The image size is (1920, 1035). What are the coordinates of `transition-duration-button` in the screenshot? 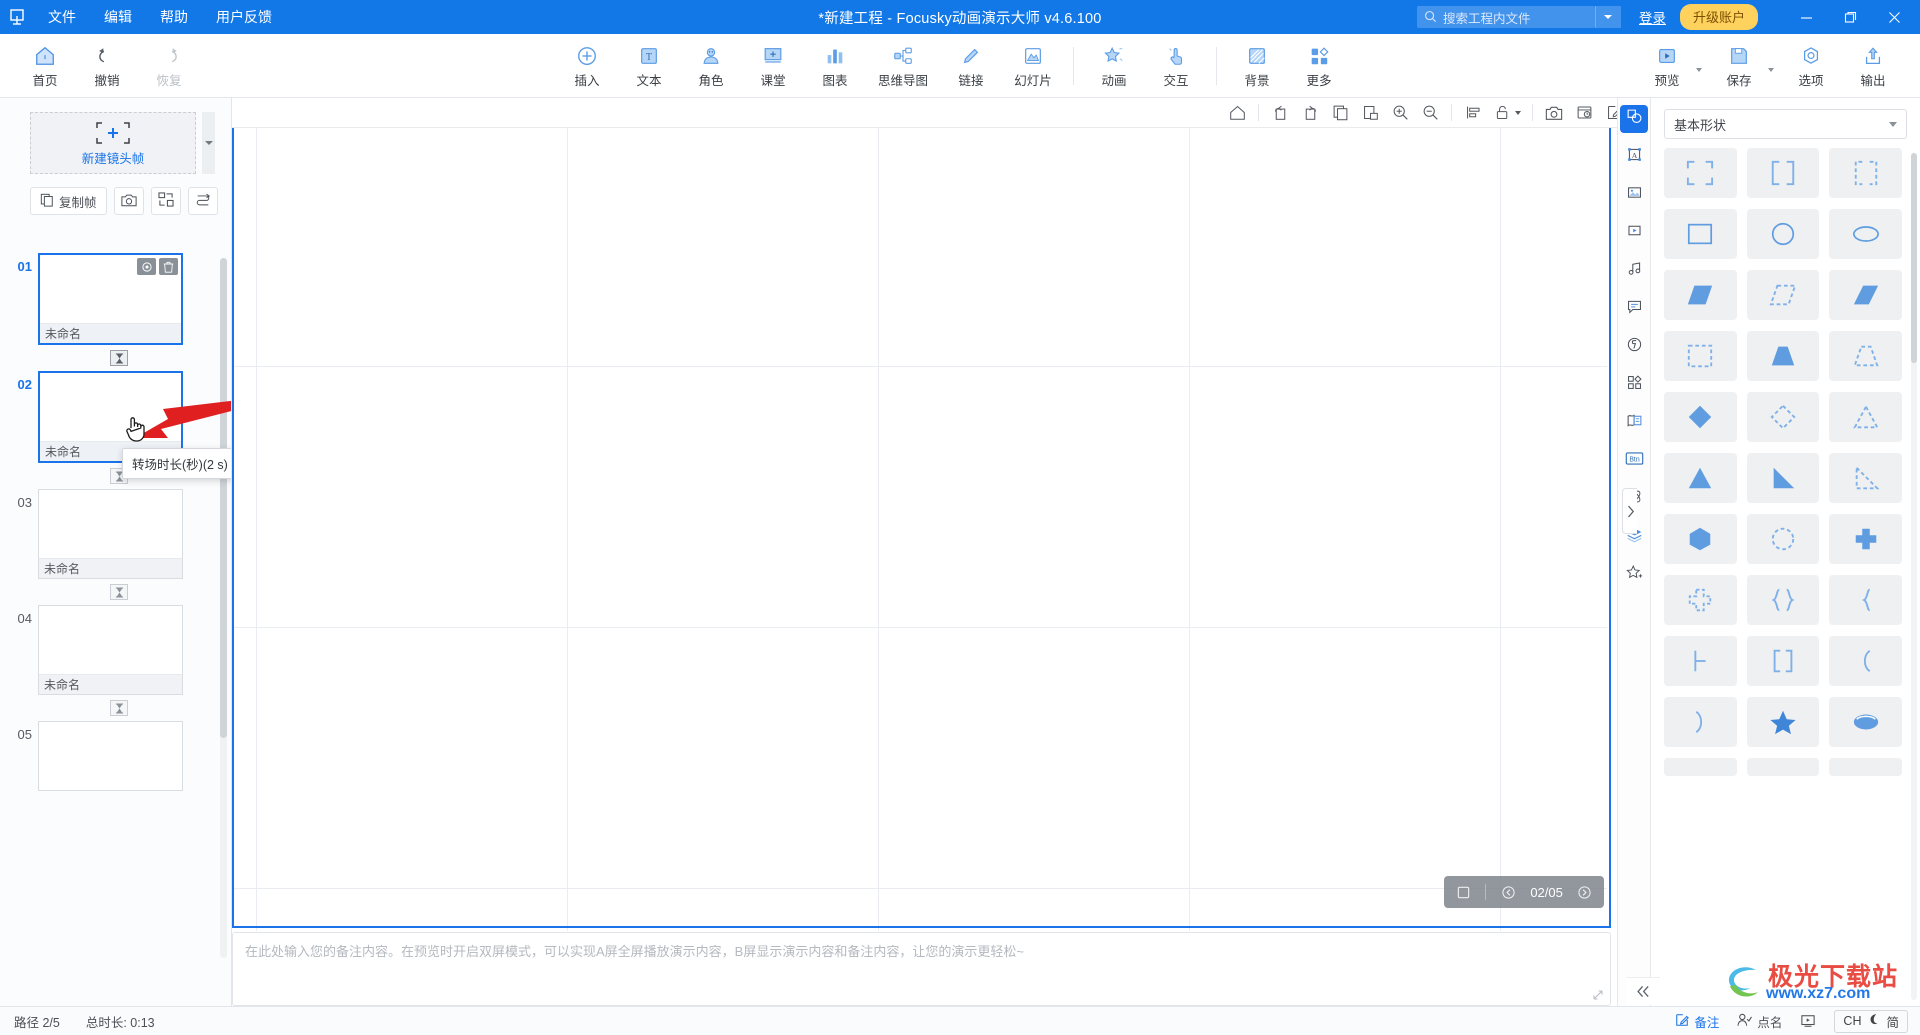 It's located at (119, 708).